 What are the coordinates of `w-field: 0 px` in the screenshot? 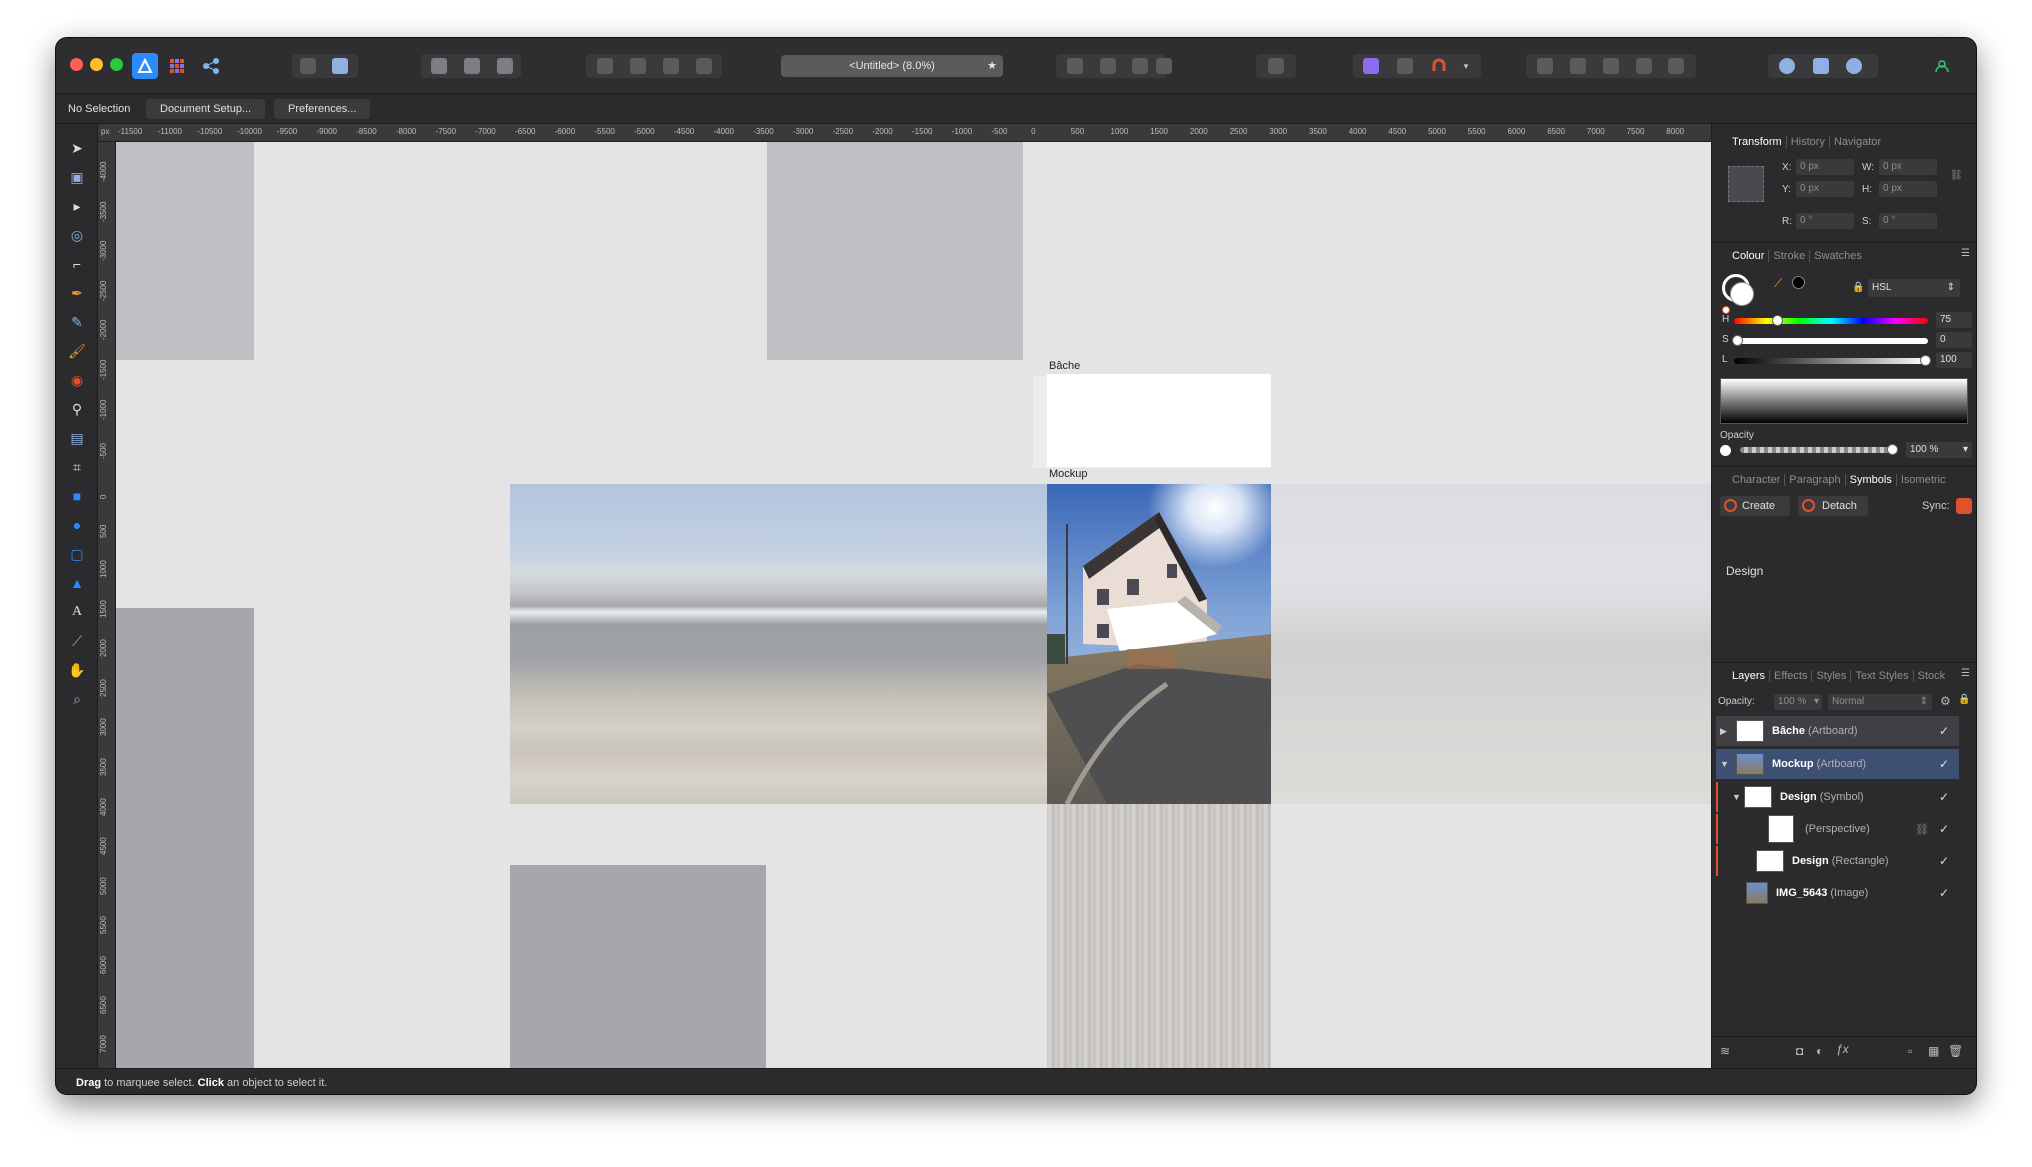 It's located at (1908, 167).